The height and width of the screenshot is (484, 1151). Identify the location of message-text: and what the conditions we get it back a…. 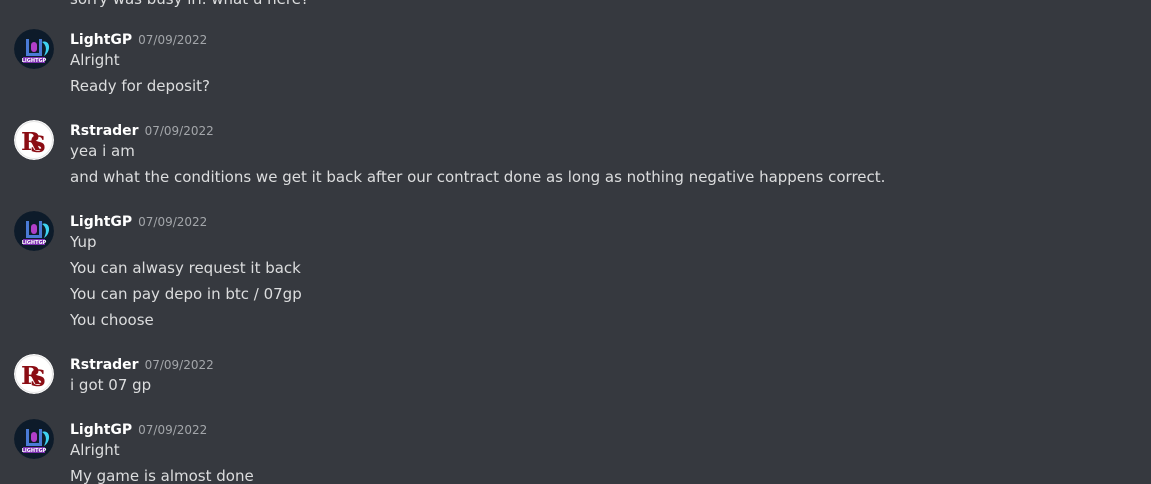
(478, 177).